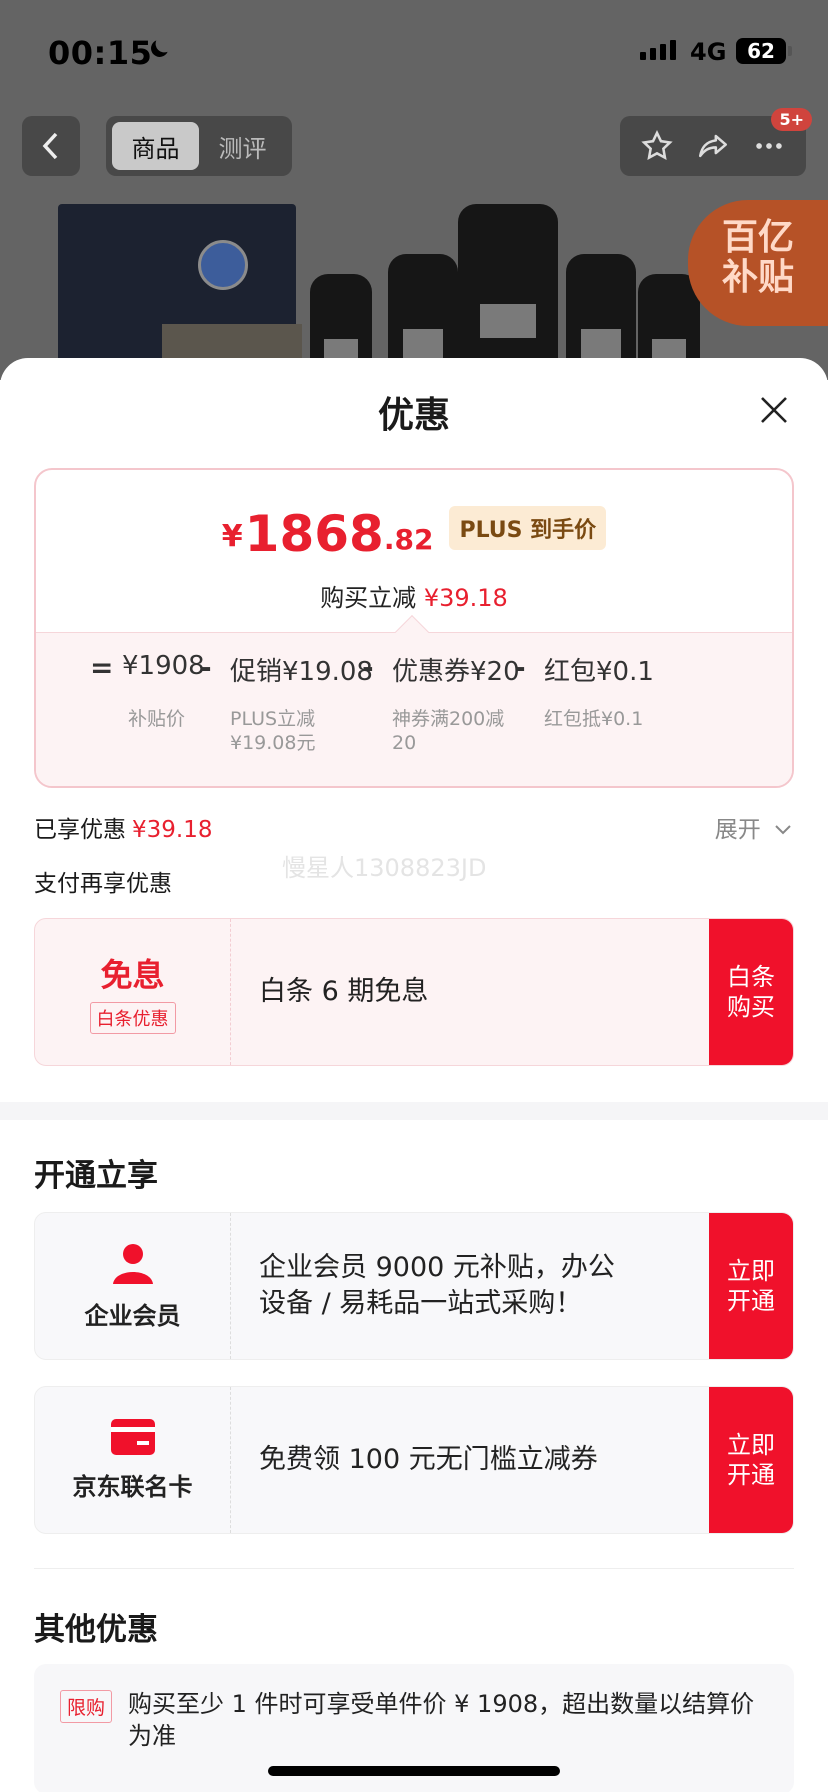 The image size is (828, 1792). I want to click on close-icon, so click(774, 410).